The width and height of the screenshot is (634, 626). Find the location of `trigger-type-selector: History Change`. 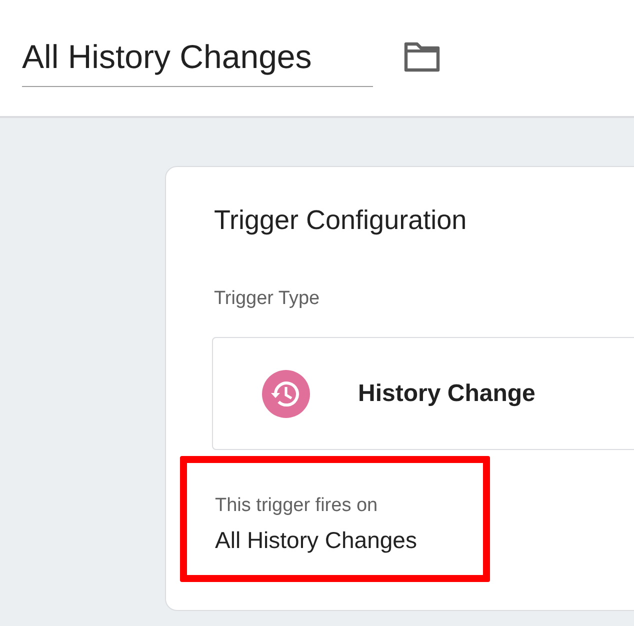

trigger-type-selector: History Change is located at coordinates (423, 393).